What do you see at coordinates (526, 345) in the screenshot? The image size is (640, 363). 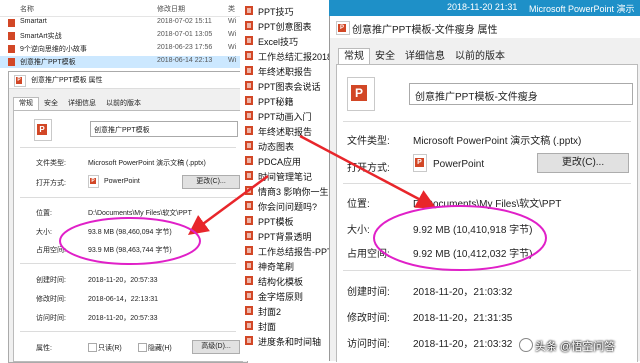 I see `watermark-logo-icon` at bounding box center [526, 345].